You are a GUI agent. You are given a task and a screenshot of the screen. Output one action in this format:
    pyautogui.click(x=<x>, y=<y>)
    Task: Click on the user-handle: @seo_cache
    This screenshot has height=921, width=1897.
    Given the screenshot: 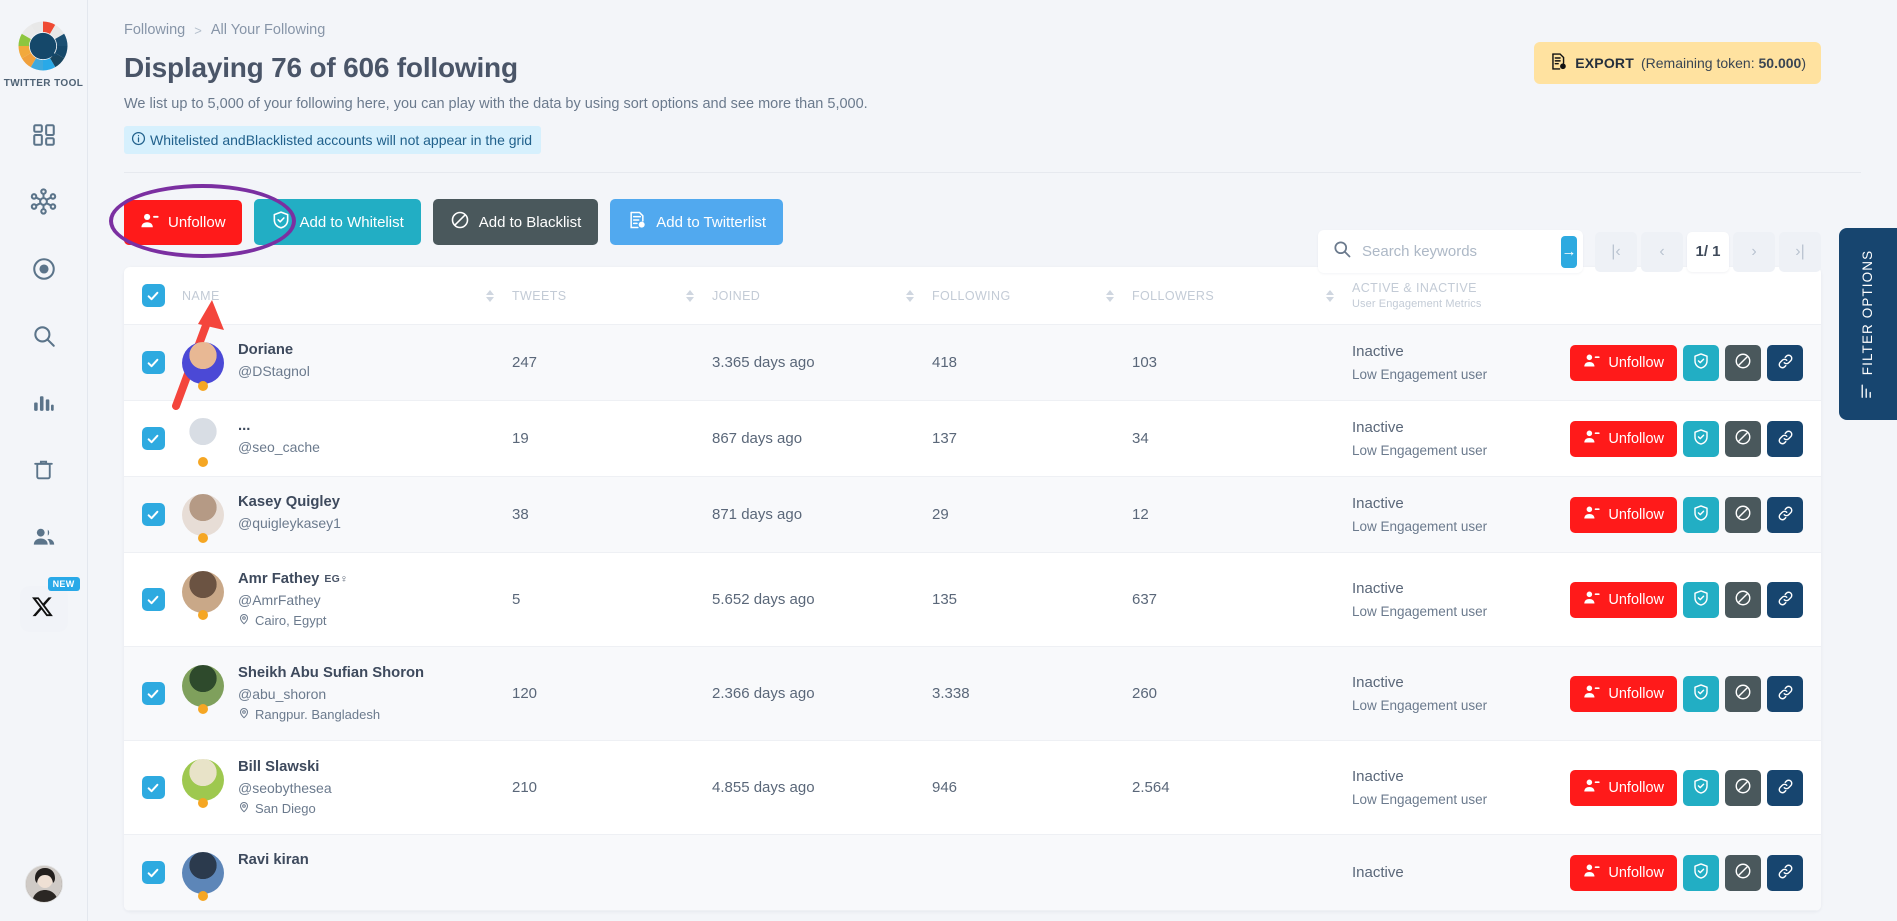 What is the action you would take?
    pyautogui.click(x=279, y=447)
    